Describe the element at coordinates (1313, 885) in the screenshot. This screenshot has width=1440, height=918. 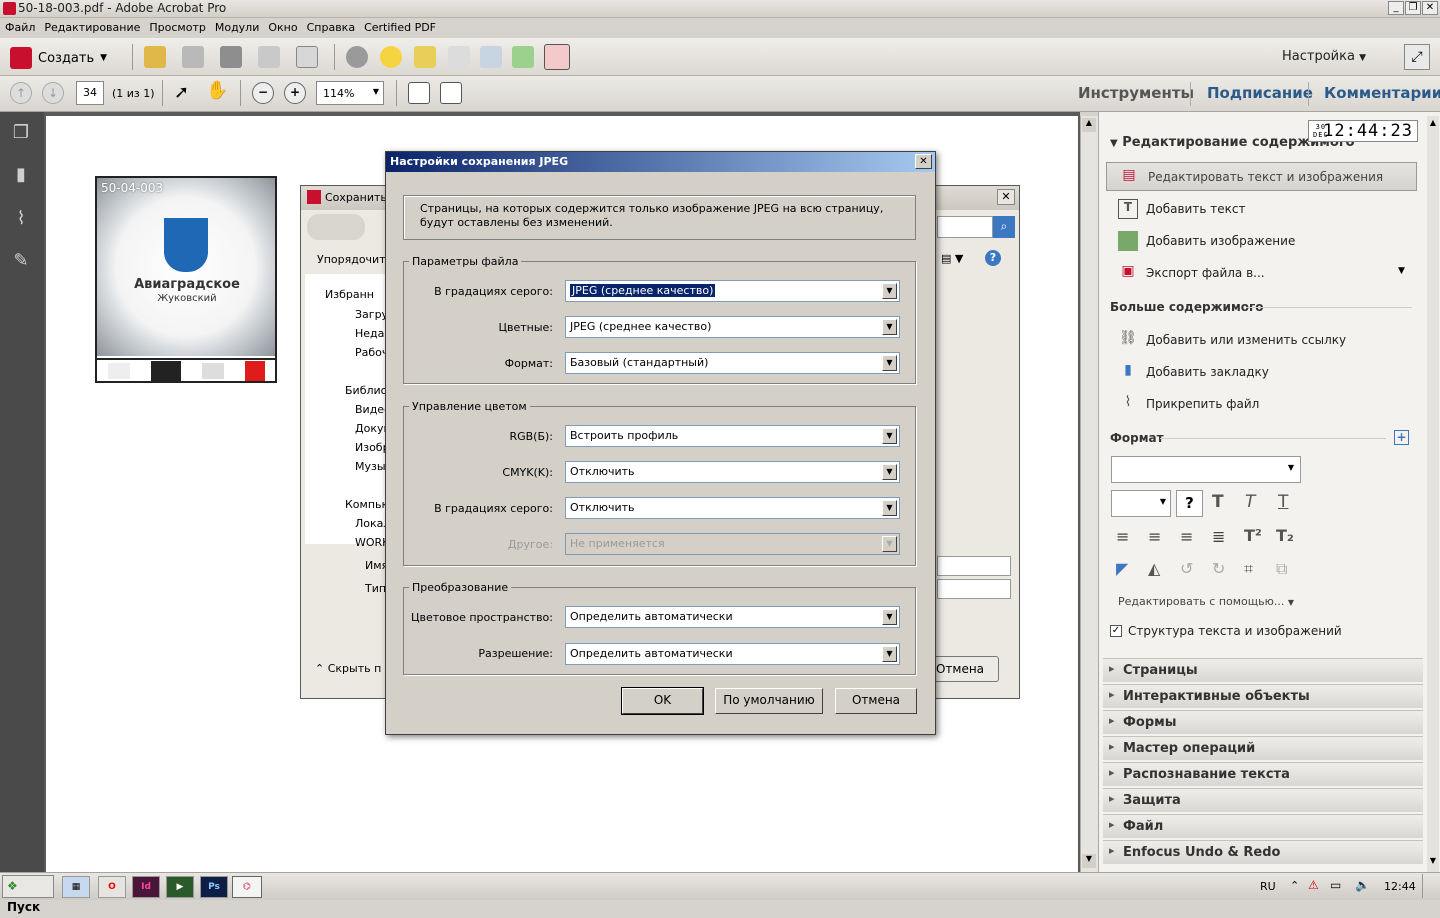
I see `tray-network-icon: ⚠` at that location.